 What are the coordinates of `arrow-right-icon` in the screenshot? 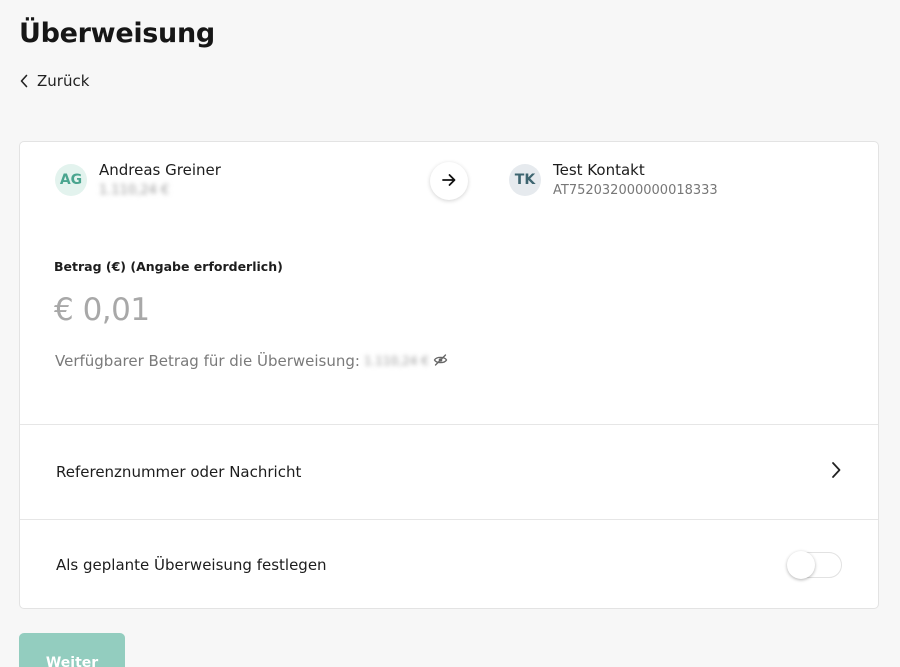 It's located at (449, 181).